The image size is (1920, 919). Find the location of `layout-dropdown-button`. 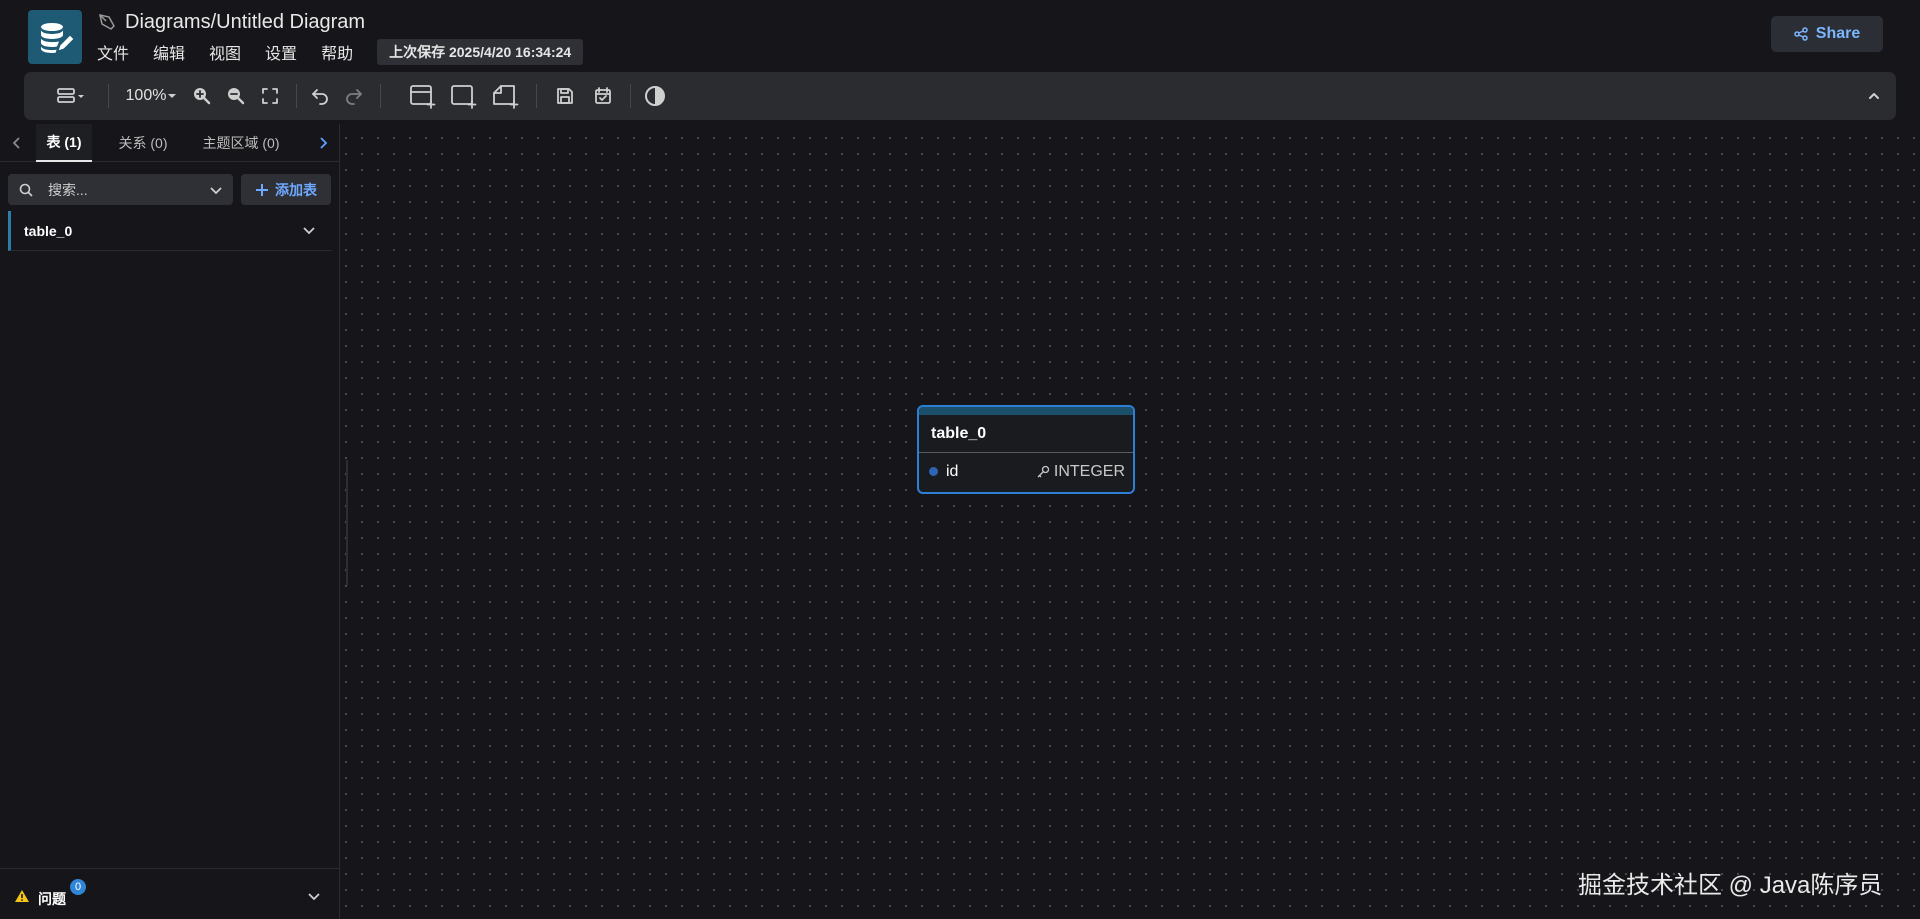

layout-dropdown-button is located at coordinates (70, 96).